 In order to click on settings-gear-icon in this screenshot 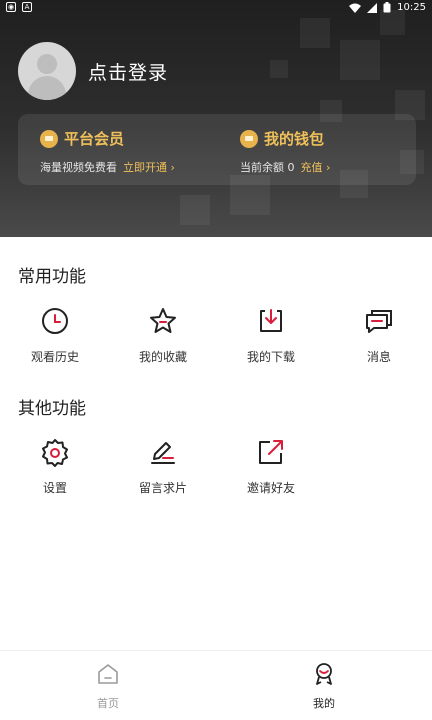, I will do `click(55, 453)`.